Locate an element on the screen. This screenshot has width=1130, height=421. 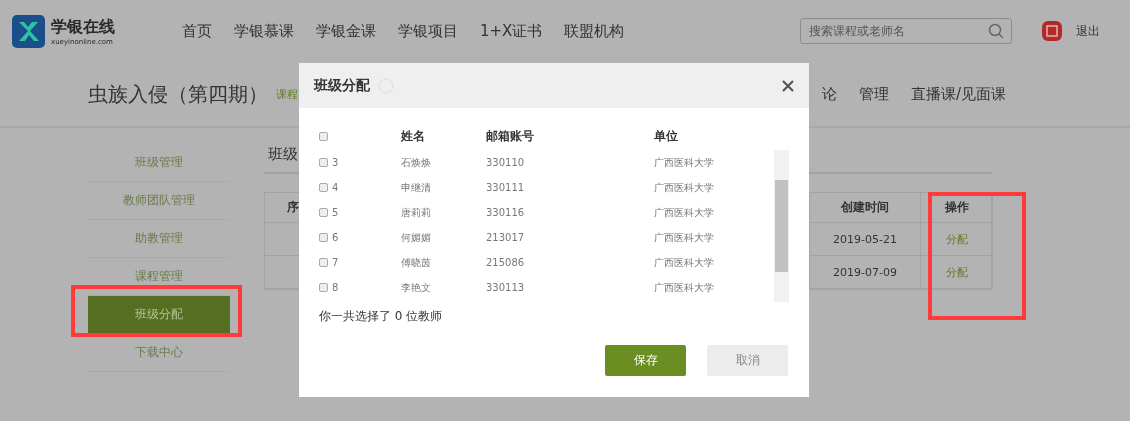
nav-link: 联盟机构 is located at coordinates (594, 31).